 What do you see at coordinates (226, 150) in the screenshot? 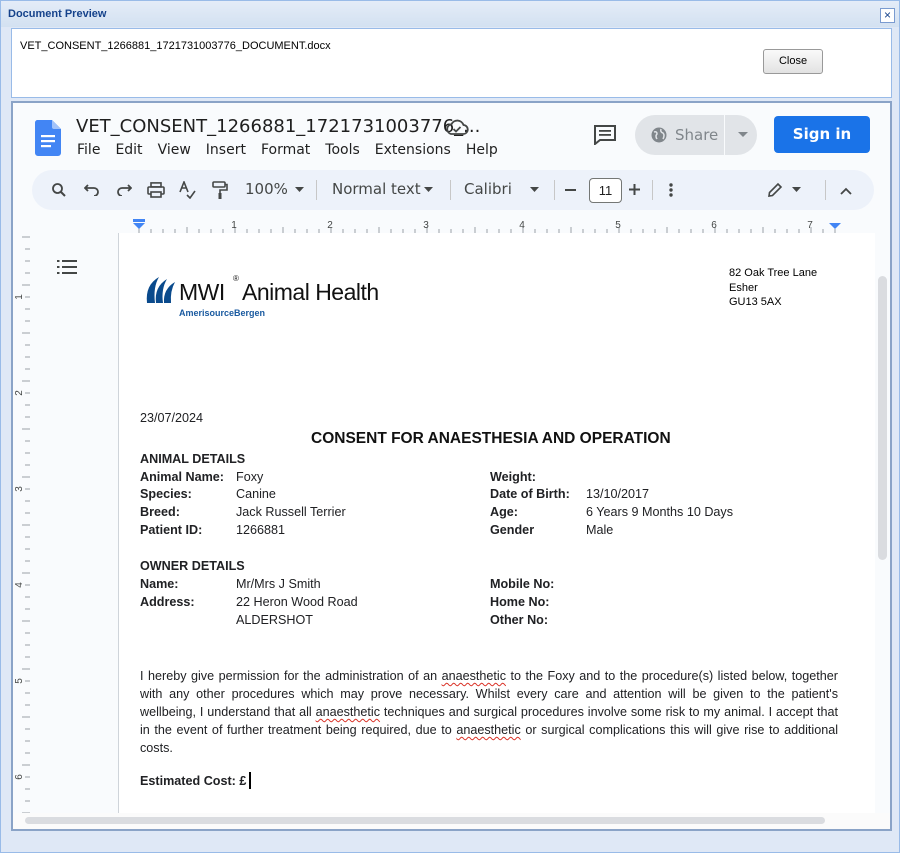
I see `menu-insert: Insert` at bounding box center [226, 150].